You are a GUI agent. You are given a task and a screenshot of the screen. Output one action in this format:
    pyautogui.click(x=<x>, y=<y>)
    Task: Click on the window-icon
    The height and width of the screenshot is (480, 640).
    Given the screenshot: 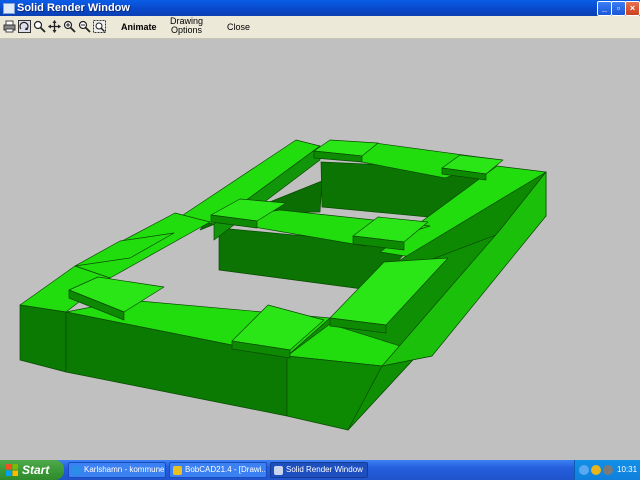 What is the action you would take?
    pyautogui.click(x=278, y=470)
    